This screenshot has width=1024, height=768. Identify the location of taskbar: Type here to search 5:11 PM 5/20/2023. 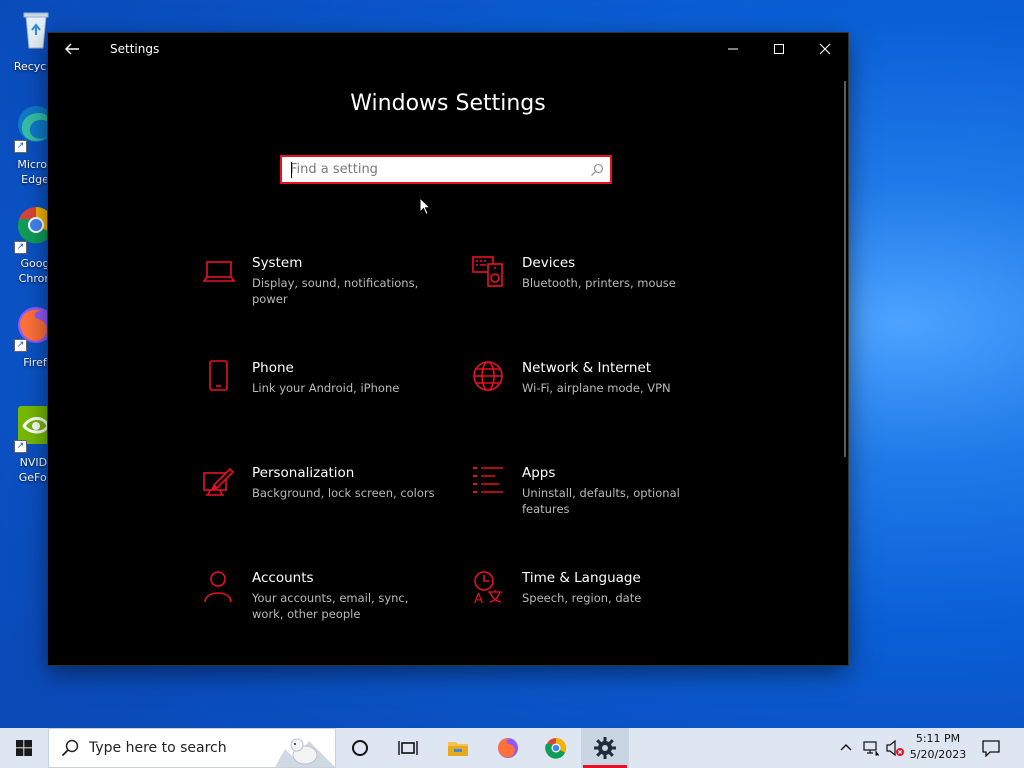
(512, 748).